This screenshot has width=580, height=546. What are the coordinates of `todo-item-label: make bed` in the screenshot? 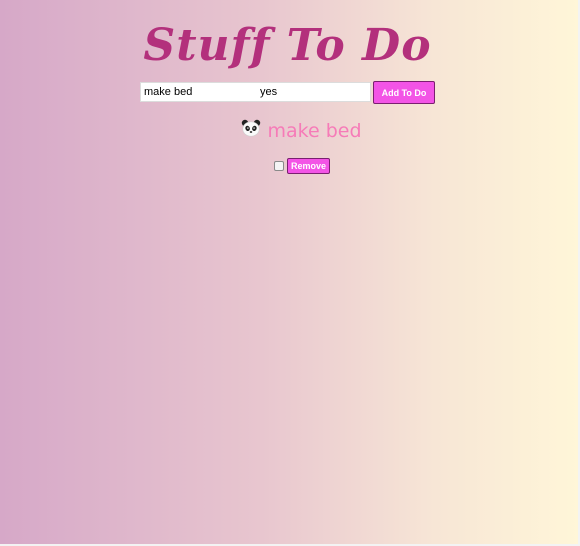 It's located at (314, 131).